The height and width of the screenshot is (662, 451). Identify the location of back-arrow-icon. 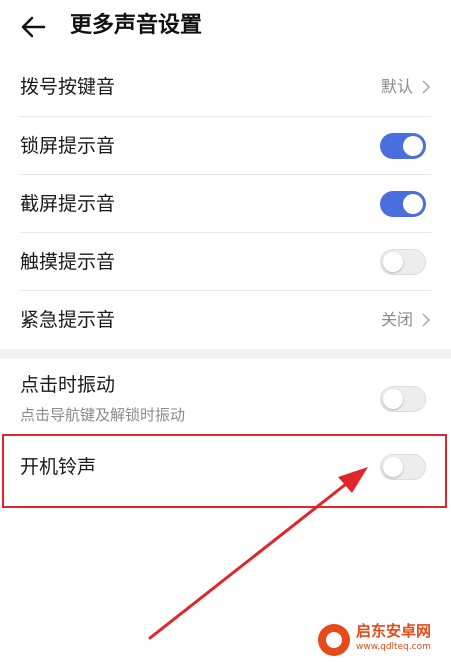
(33, 27).